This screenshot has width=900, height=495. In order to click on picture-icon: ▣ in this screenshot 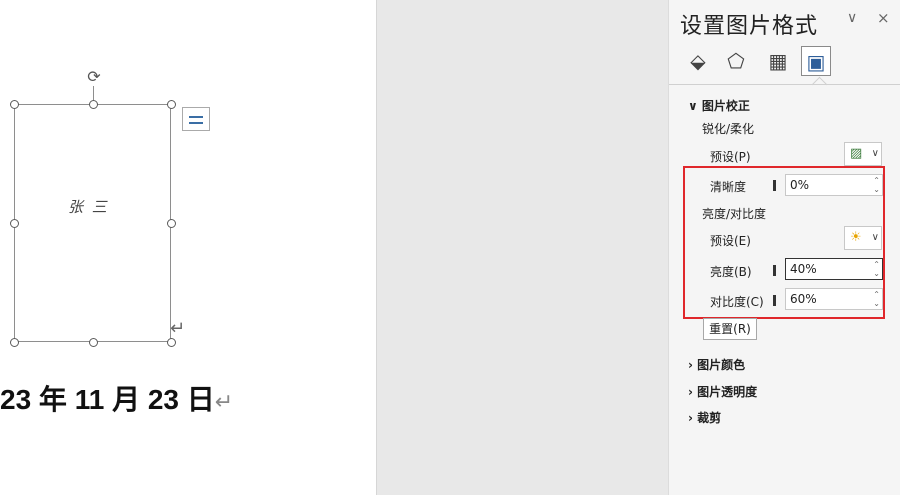, I will do `click(816, 61)`.